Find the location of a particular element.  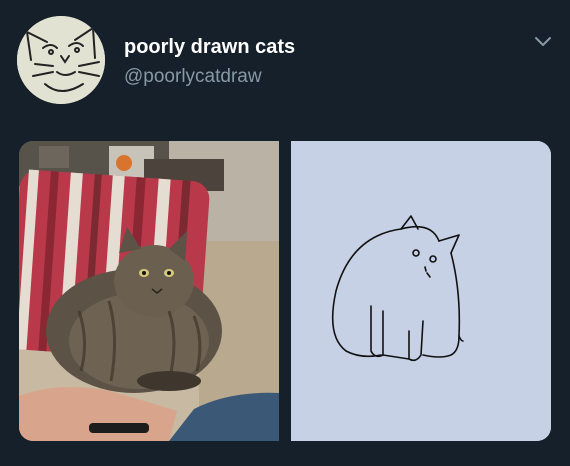

cat-sketch-avatar-icon is located at coordinates (61, 60).